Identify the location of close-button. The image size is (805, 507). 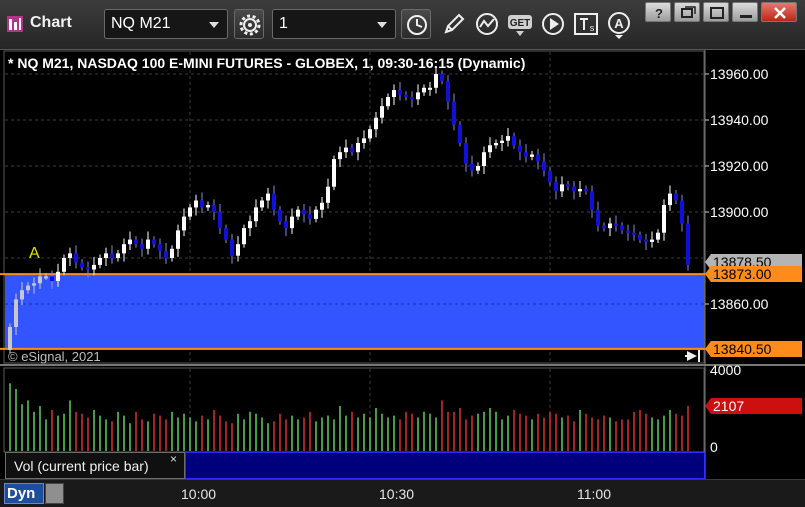
(779, 12).